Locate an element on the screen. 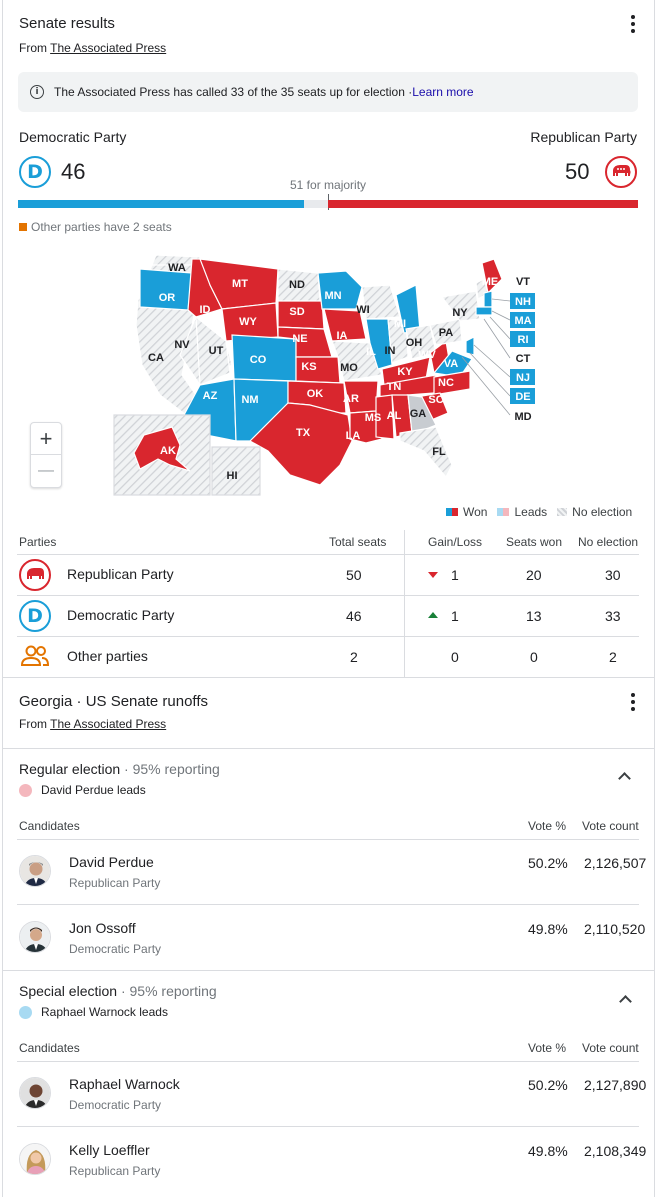 The height and width of the screenshot is (1197, 658). svg-text: MD is located at coordinates (522, 417).